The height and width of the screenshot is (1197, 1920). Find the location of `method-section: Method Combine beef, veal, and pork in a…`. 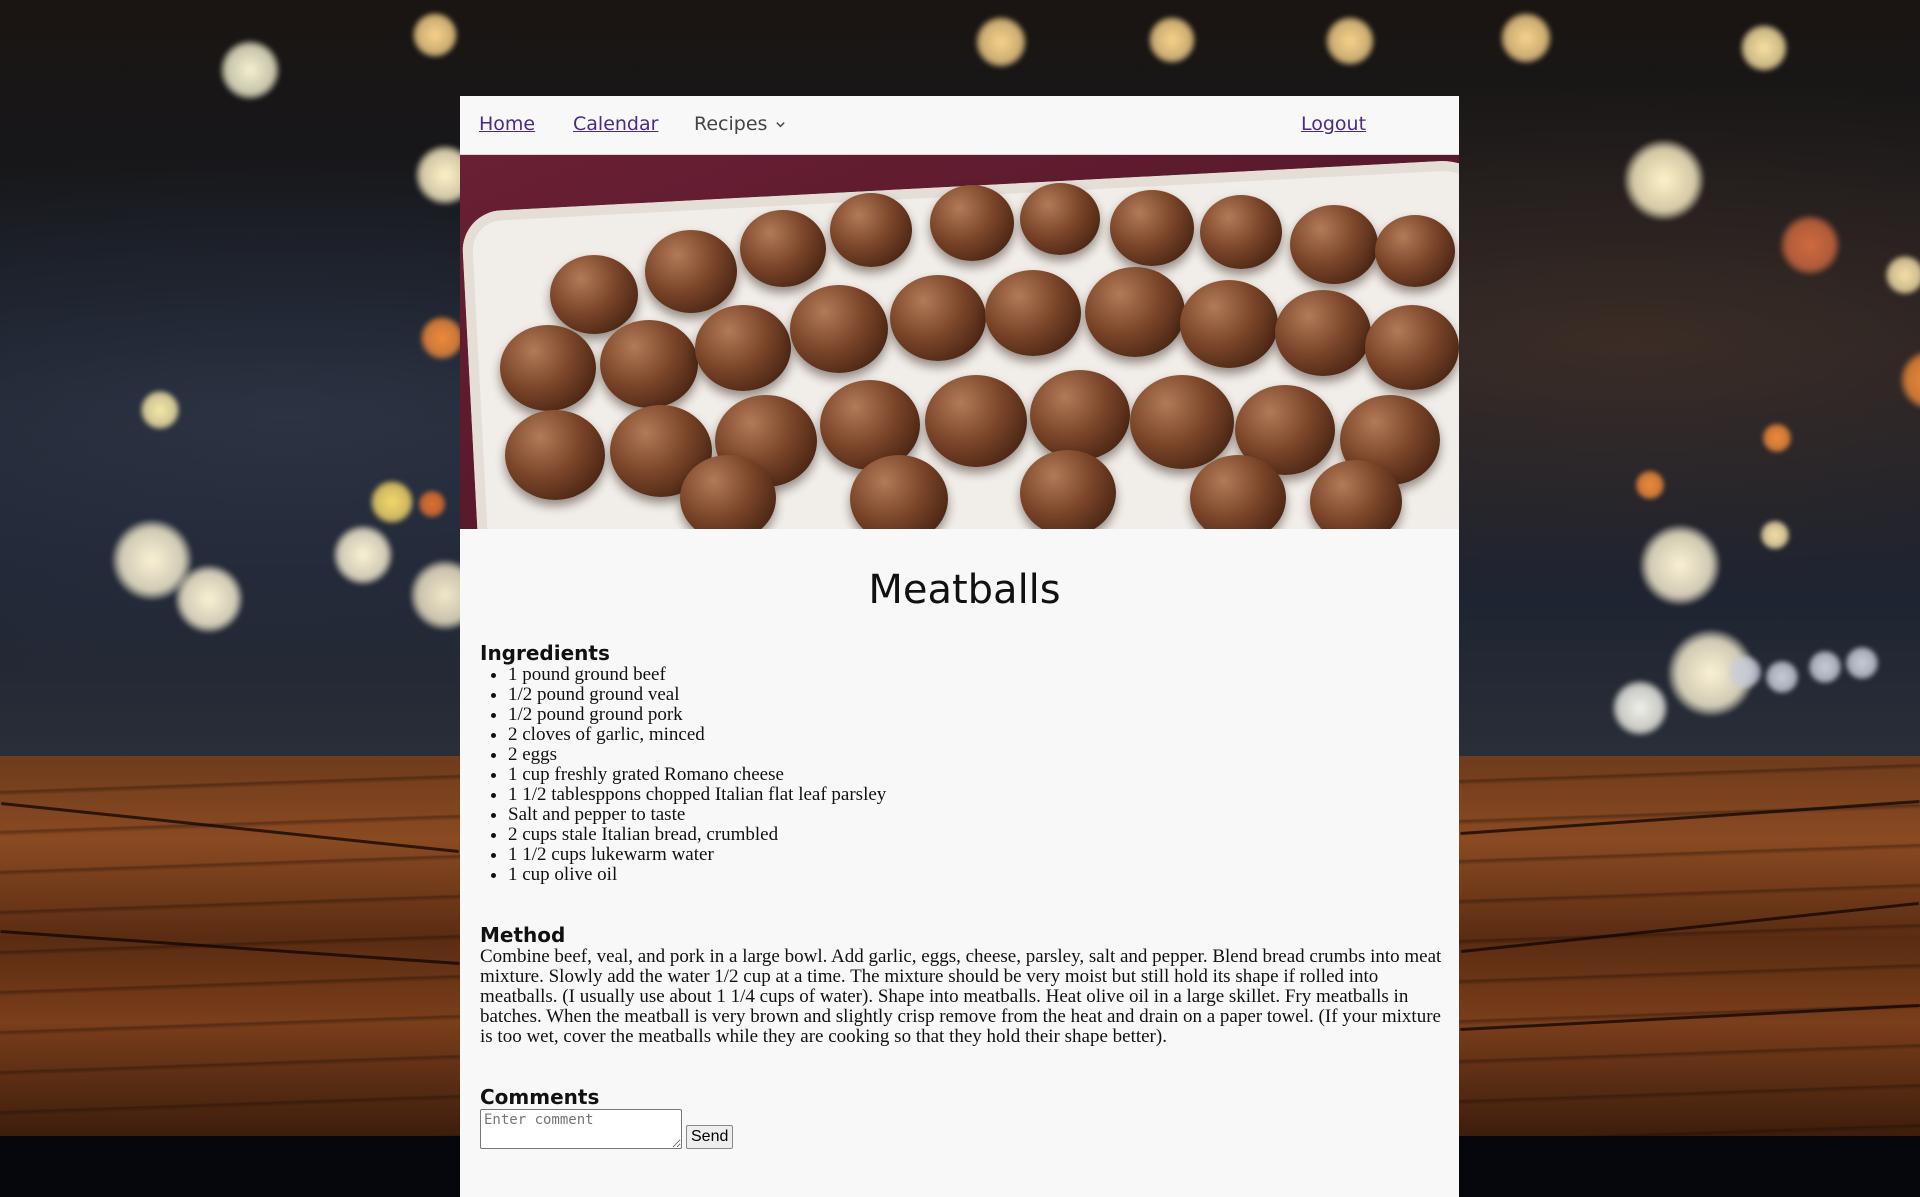

method-section: Method Combine beef, veal, and pork in a… is located at coordinates (964, 985).